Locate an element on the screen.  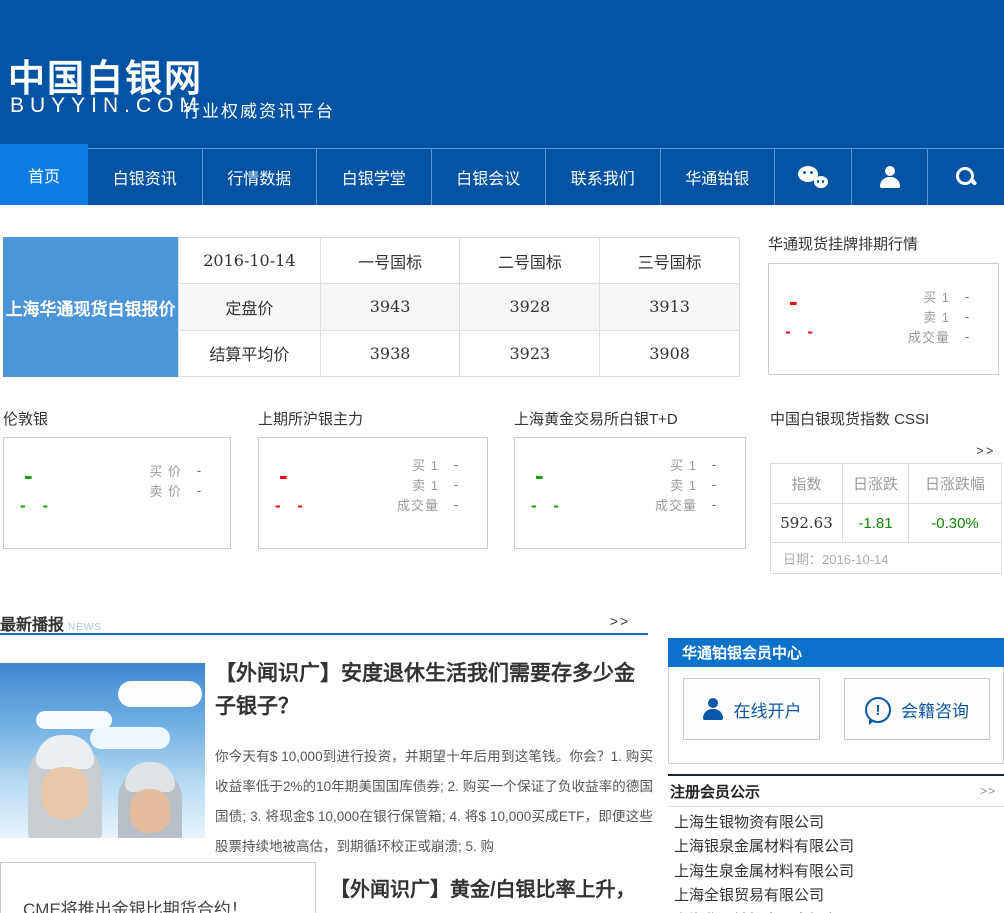
cloud-art is located at coordinates (160, 694).